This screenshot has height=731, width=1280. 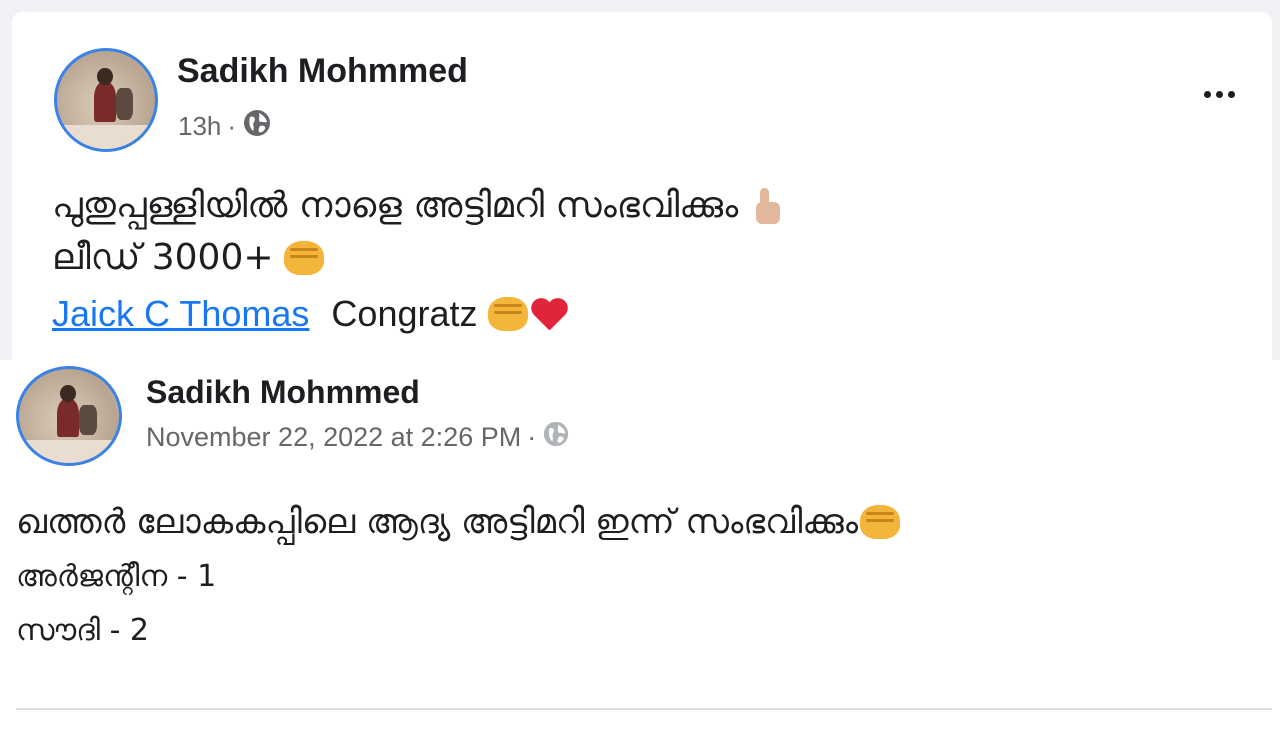 What do you see at coordinates (333, 437) in the screenshot?
I see `post-timestamp: November 22, 2022 at 2:26 PM` at bounding box center [333, 437].